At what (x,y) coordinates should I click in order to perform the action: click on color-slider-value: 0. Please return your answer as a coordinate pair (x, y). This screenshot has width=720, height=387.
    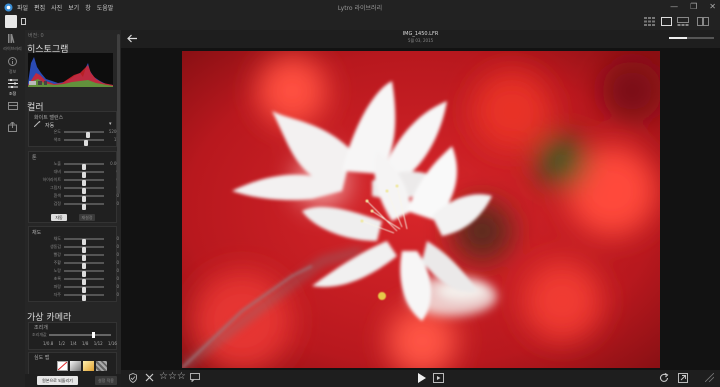
    Looking at the image, I should click on (117, 294).